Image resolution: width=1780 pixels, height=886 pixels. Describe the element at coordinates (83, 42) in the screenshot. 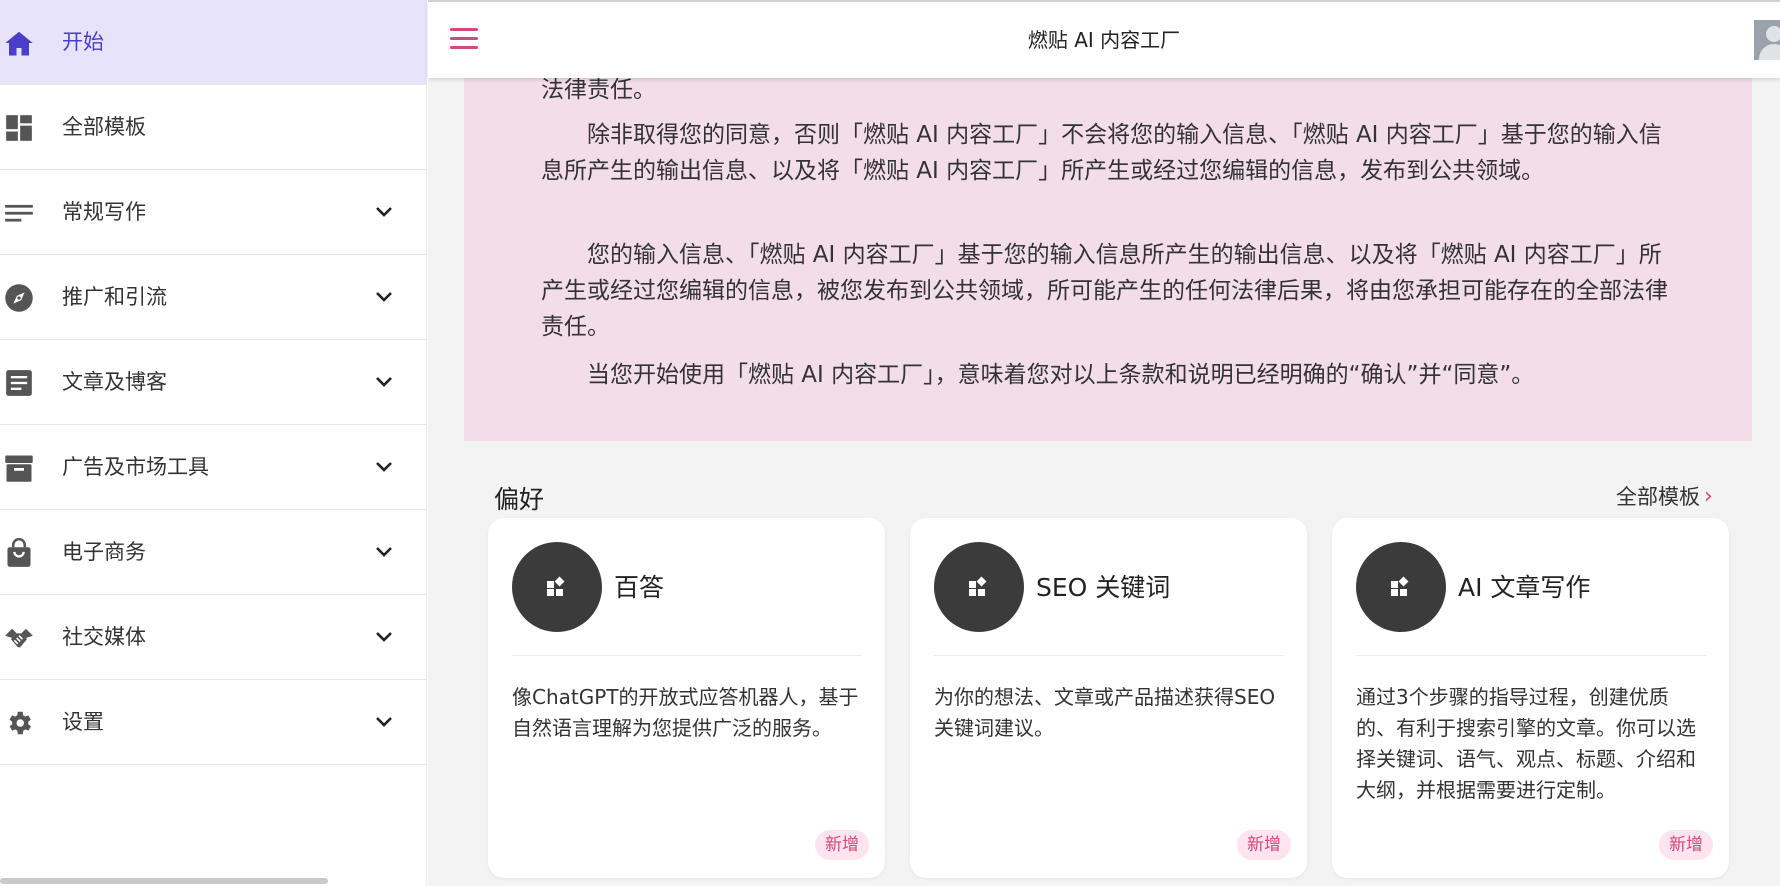

I see `sidebar-item-label: 开始` at that location.